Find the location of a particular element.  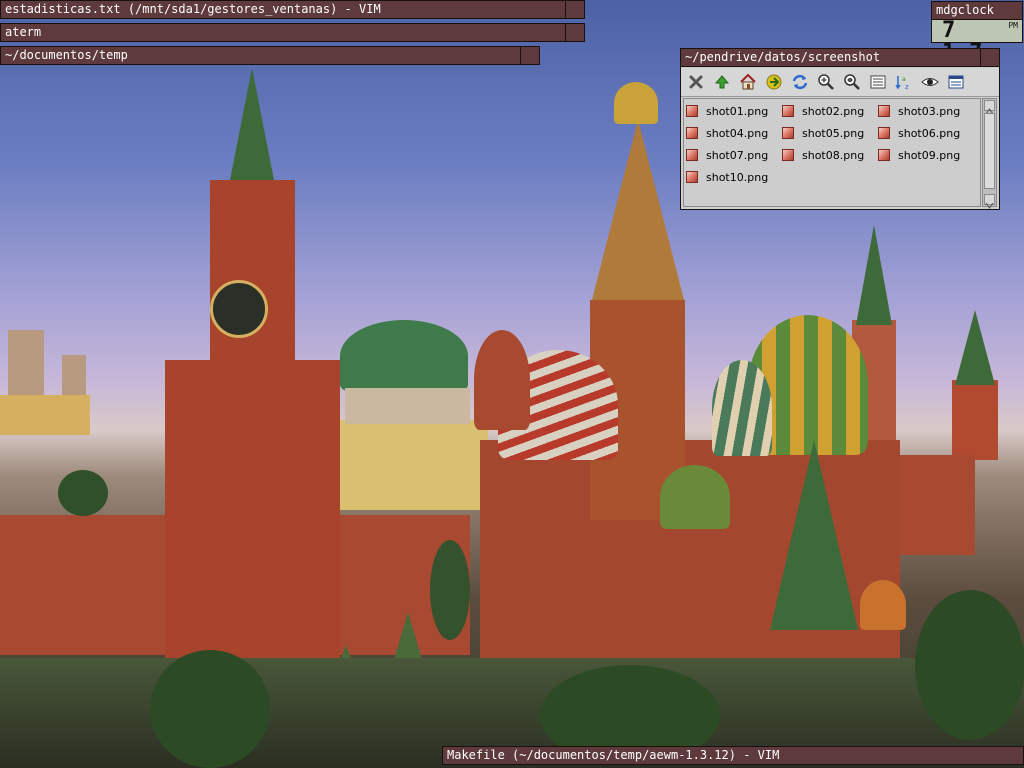

green-white-dome is located at coordinates (742, 408).